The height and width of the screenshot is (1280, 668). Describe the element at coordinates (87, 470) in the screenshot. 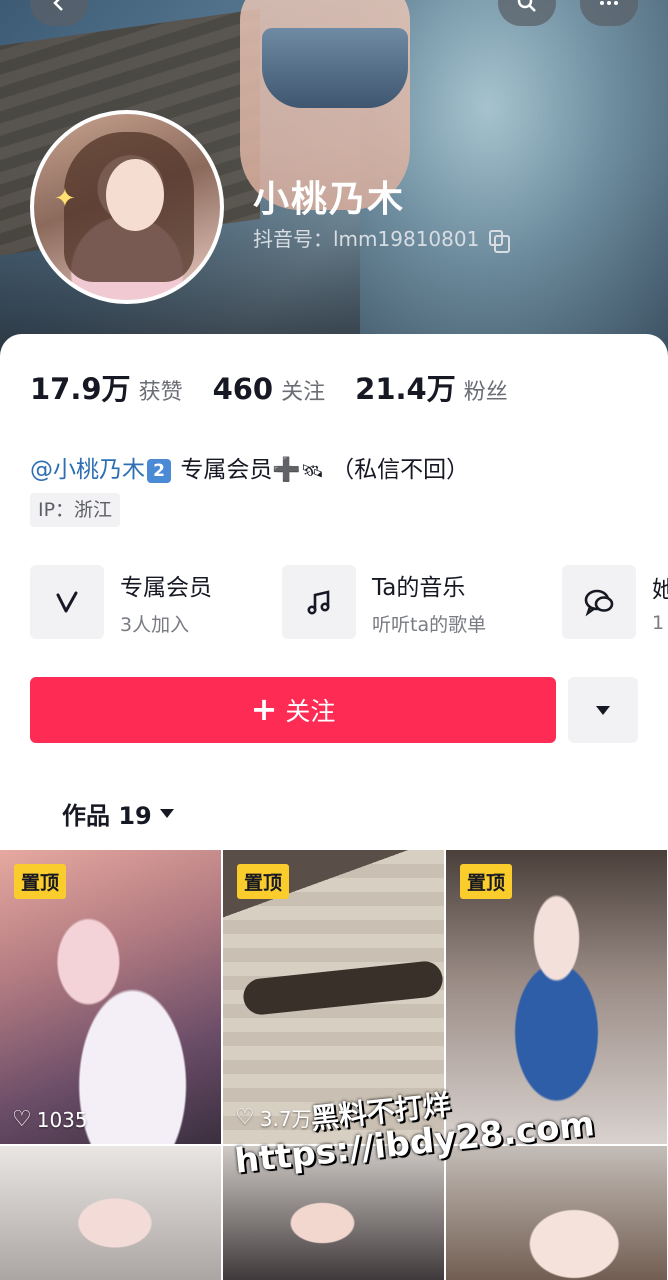

I see `bio-mention: @小桃乃木` at that location.